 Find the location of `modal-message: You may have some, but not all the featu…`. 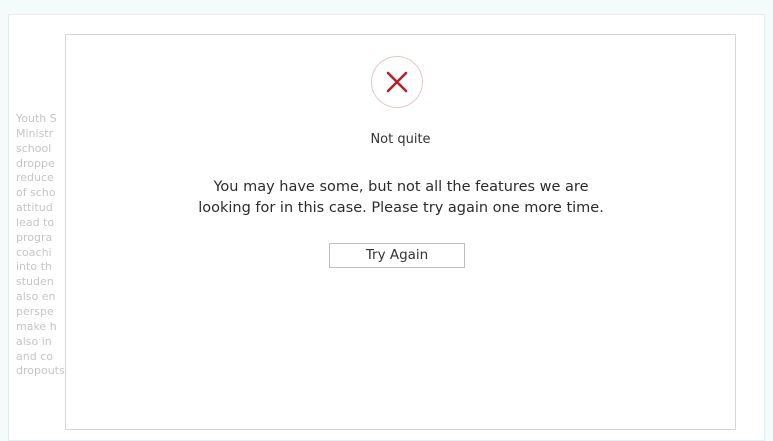

modal-message: You may have some, but not all the featu… is located at coordinates (401, 198).